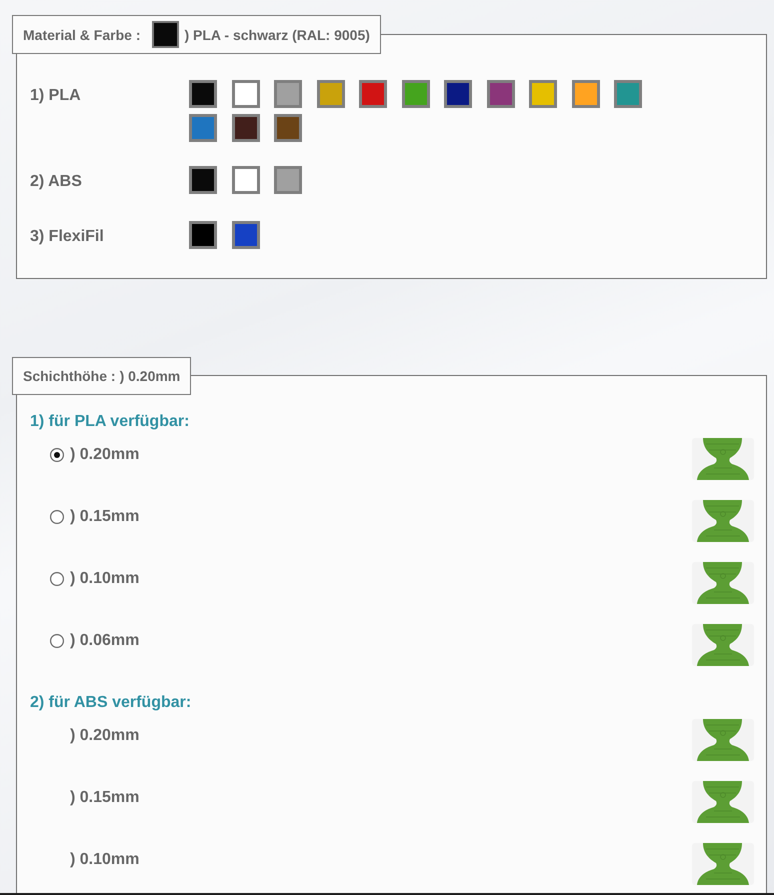 The height and width of the screenshot is (895, 774). What do you see at coordinates (150, 376) in the screenshot?
I see `legend-value: ) 0.20mm` at bounding box center [150, 376].